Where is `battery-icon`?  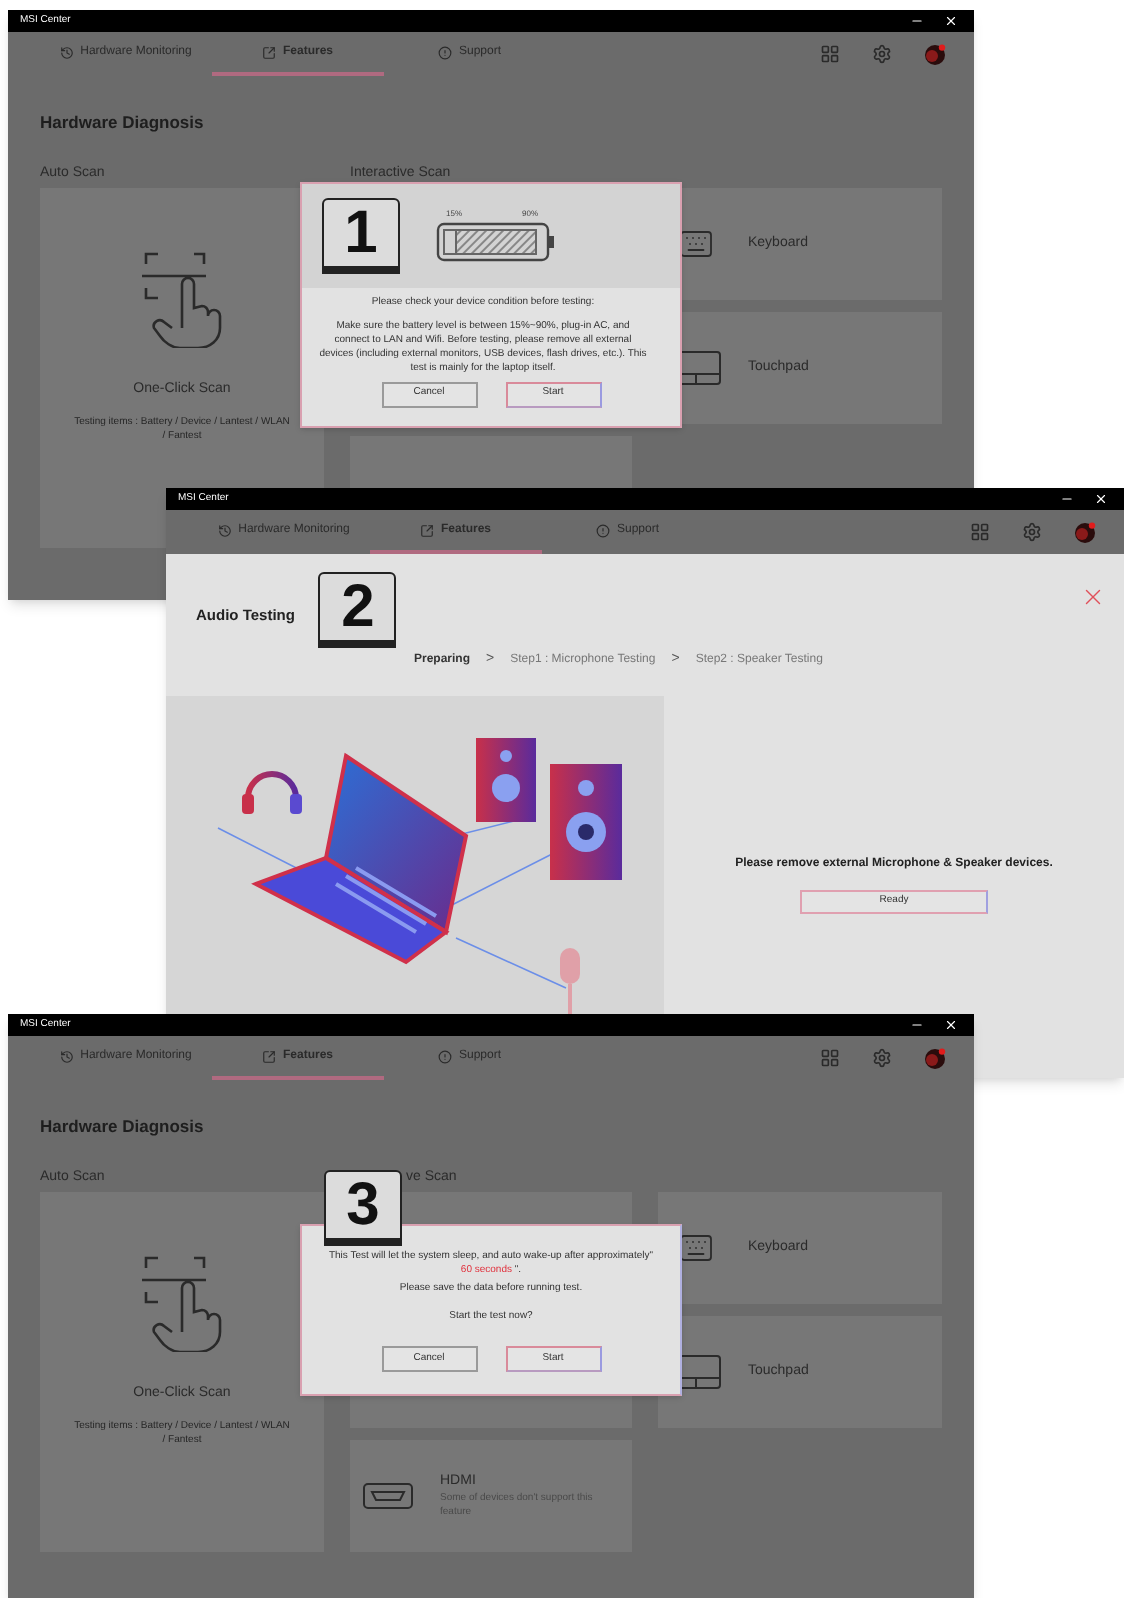
battery-icon is located at coordinates (498, 242).